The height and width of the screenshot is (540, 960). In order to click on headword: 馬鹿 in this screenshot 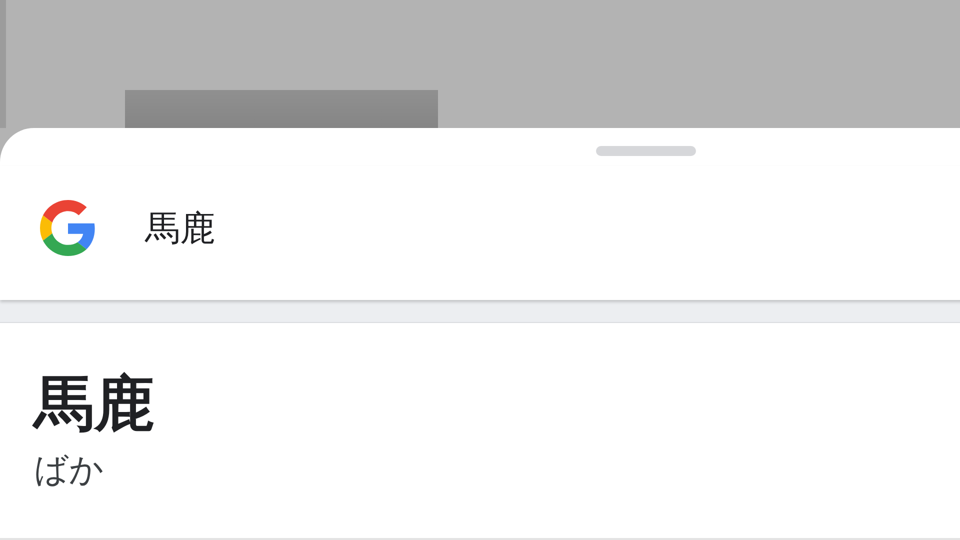, I will do `click(94, 404)`.